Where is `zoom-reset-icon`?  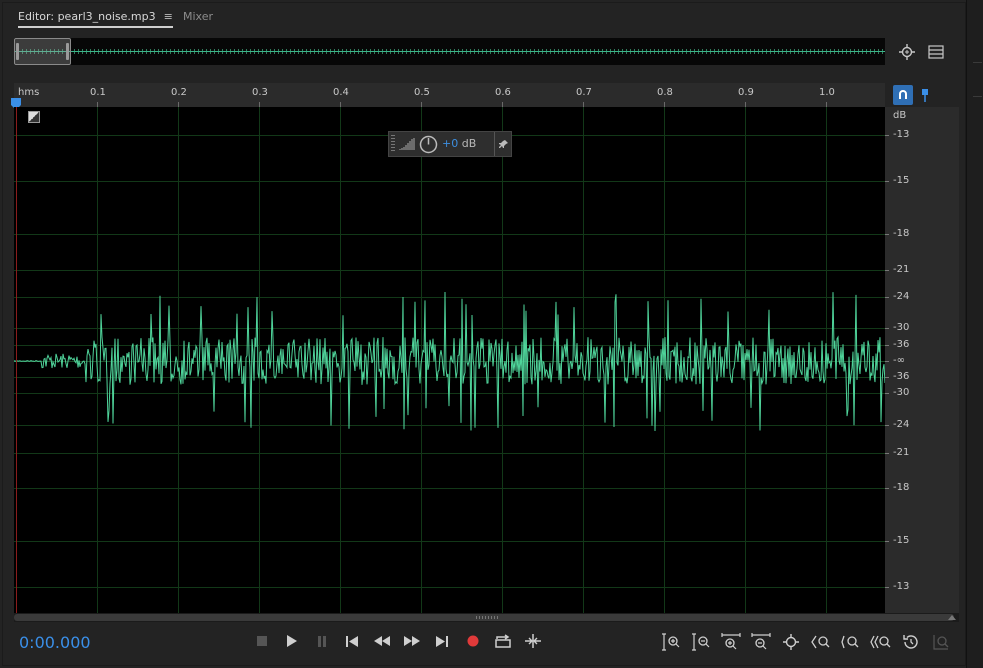 zoom-reset-icon is located at coordinates (911, 642).